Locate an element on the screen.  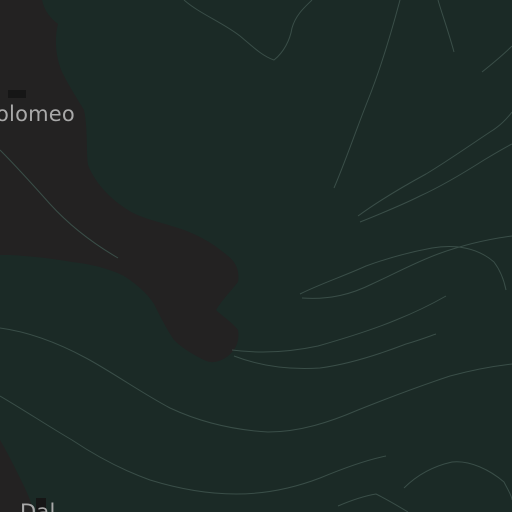
building-mark is located at coordinates (17, 94).